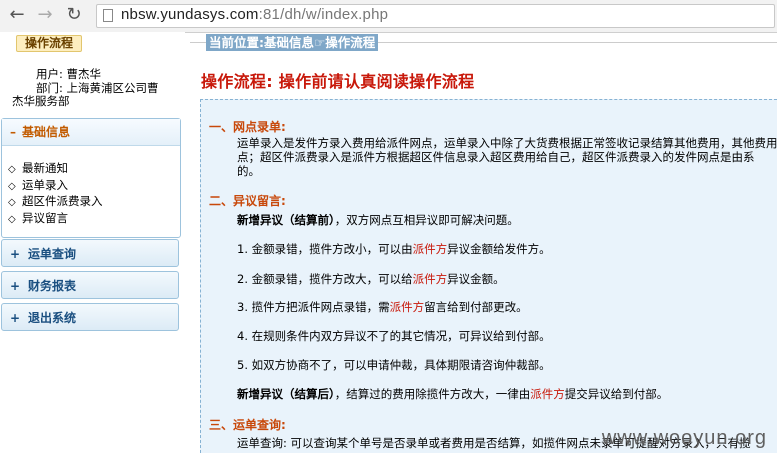  Describe the element at coordinates (325, 249) in the screenshot. I see `text: 1. 金额录错，揽件方改小，可以由` at that location.